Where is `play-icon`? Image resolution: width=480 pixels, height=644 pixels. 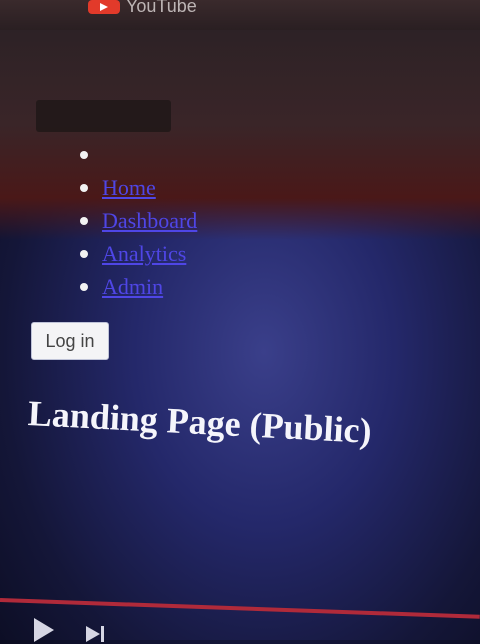
play-icon is located at coordinates (44, 630).